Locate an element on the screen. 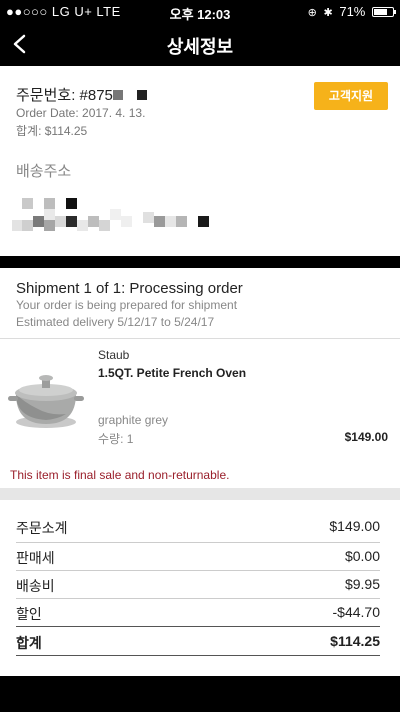 This screenshot has height=712, width=400. page-title: 상세정보 is located at coordinates (200, 47).